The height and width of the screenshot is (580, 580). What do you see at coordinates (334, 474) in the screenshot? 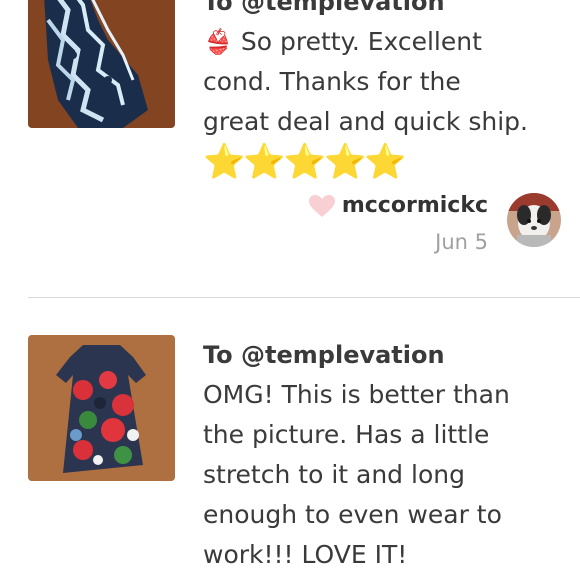
I see `note-message-line: stretch to it and long` at bounding box center [334, 474].